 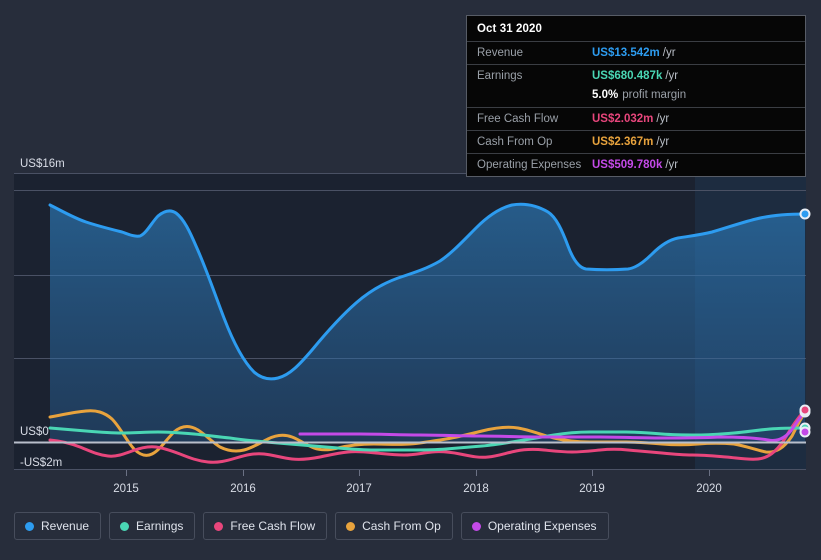 What do you see at coordinates (29, 526) in the screenshot?
I see `legend-dot-revenue` at bounding box center [29, 526].